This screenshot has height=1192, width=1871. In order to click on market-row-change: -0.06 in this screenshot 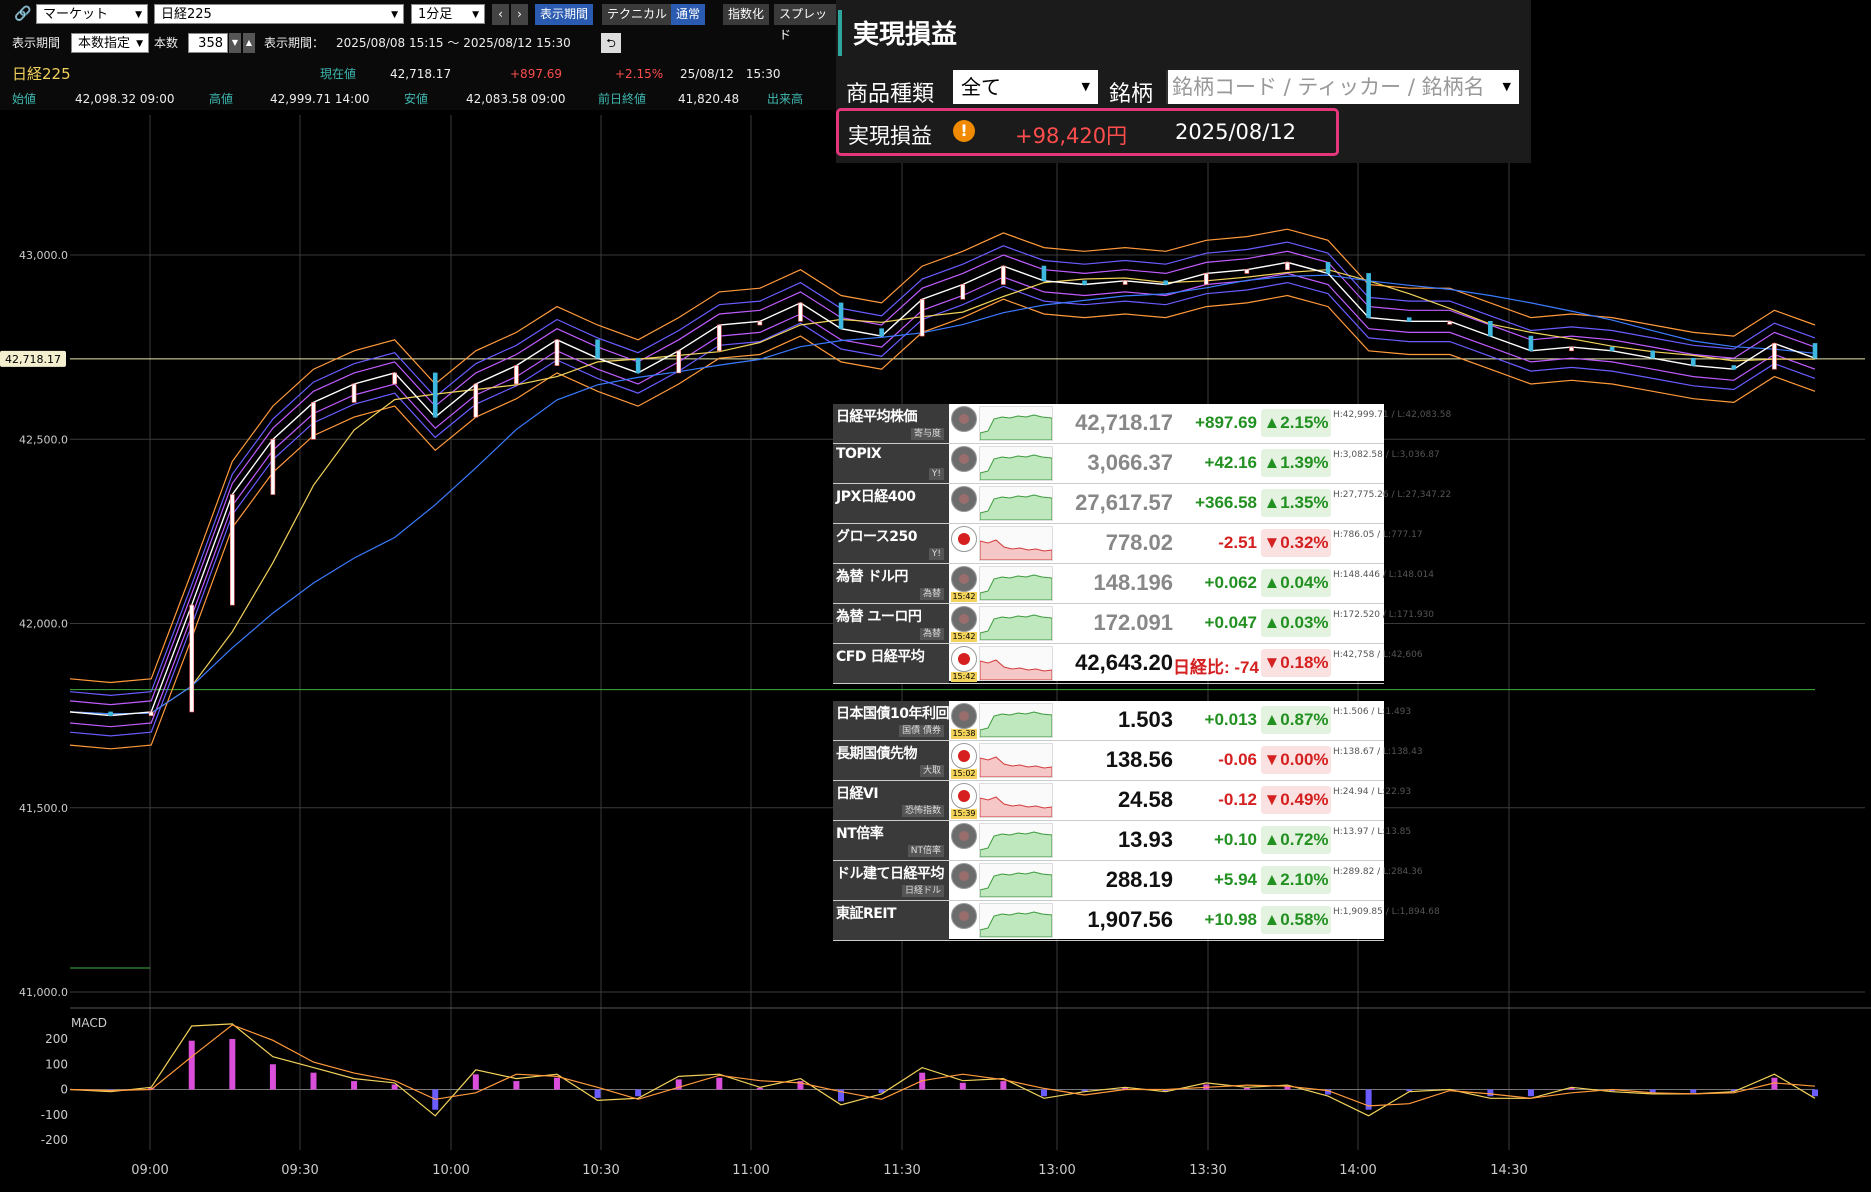, I will do `click(1237, 759)`.